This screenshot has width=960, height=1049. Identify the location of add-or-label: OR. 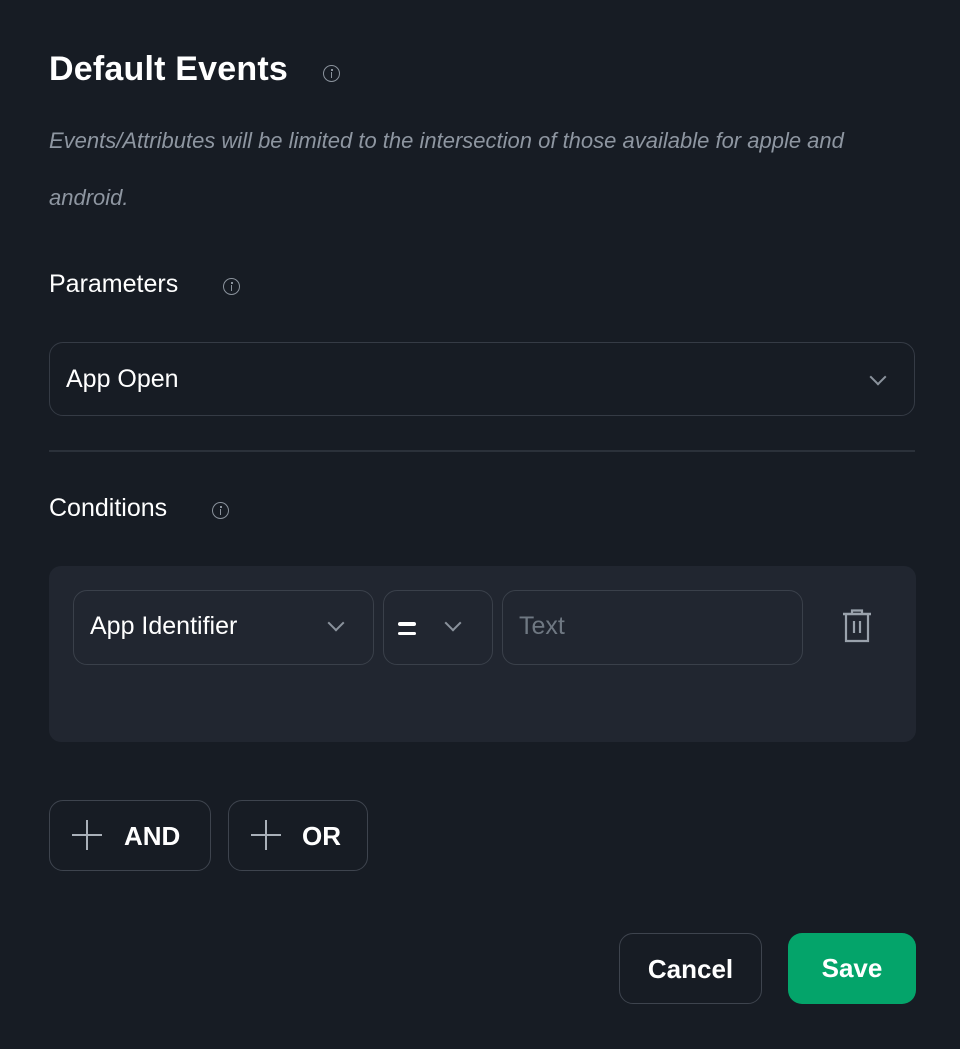
(321, 836).